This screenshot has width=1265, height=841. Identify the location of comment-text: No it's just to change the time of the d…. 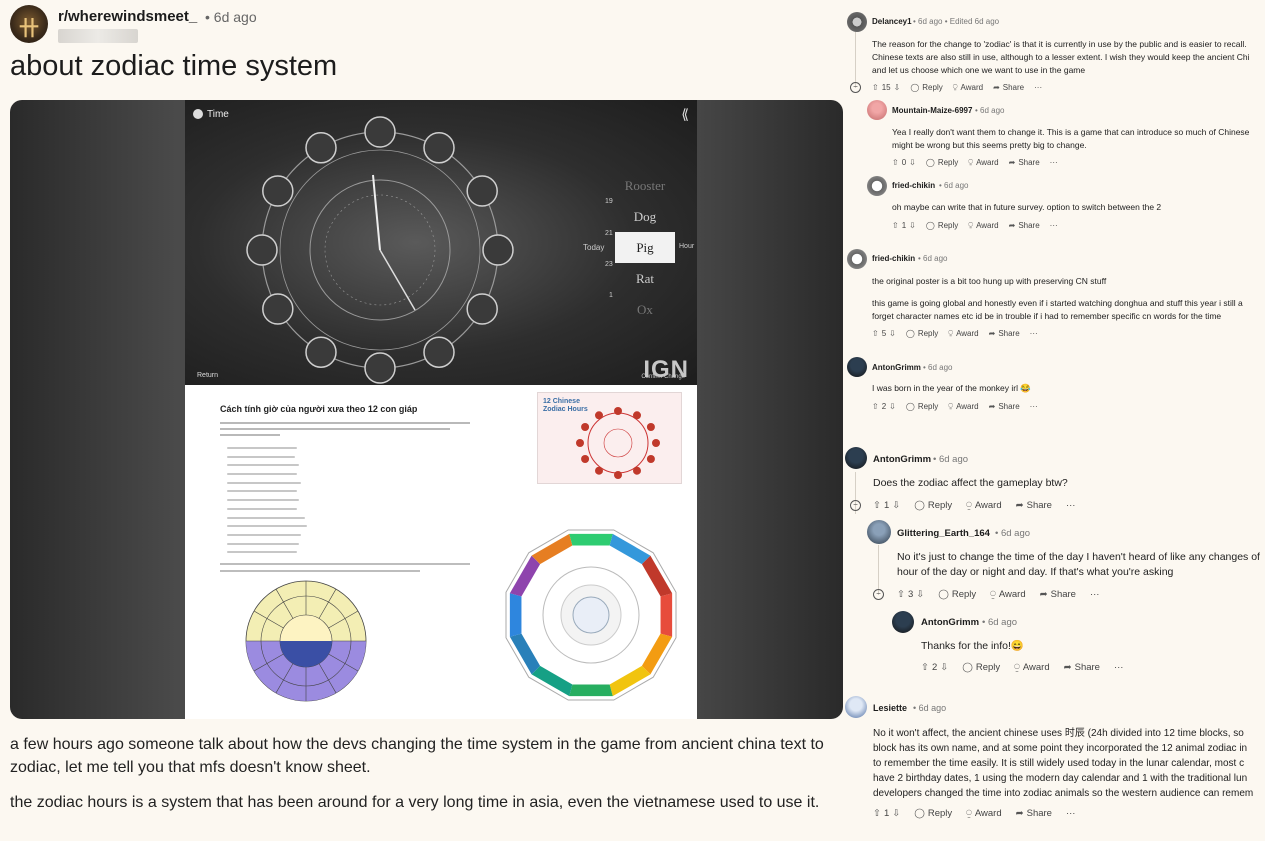
(1078, 557).